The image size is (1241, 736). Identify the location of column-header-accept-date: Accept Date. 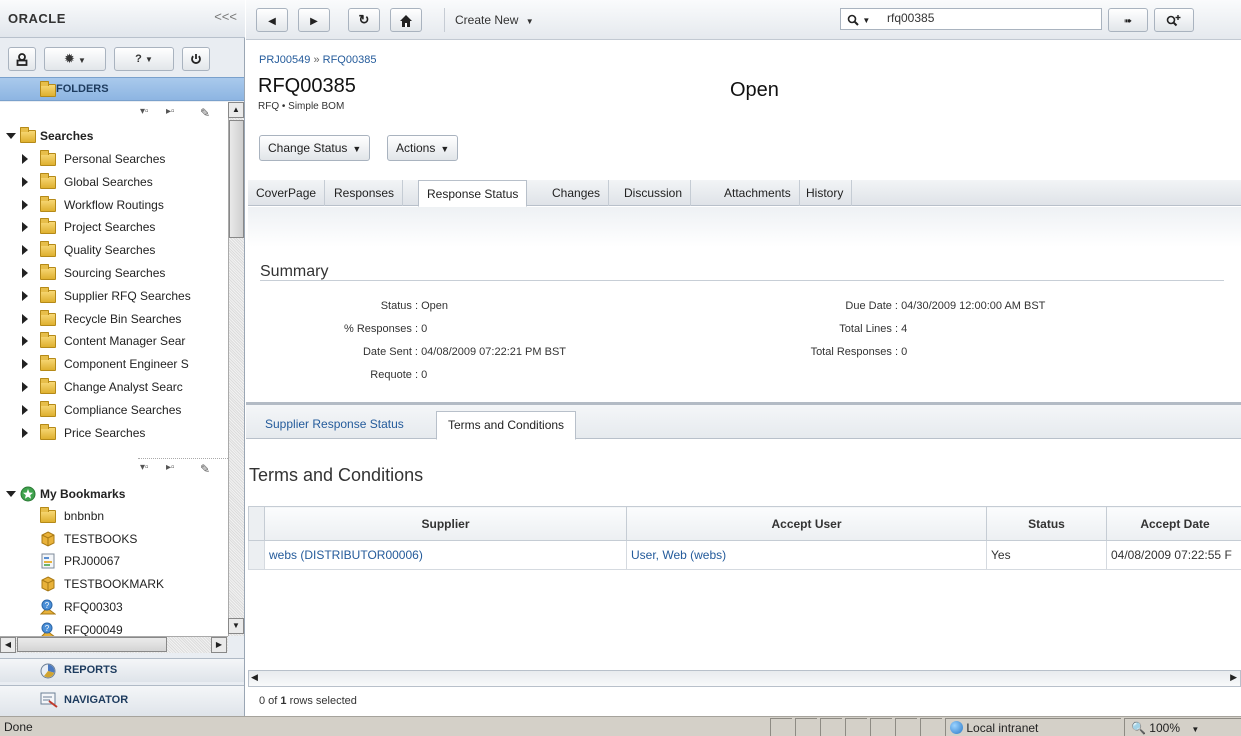
(1173, 523).